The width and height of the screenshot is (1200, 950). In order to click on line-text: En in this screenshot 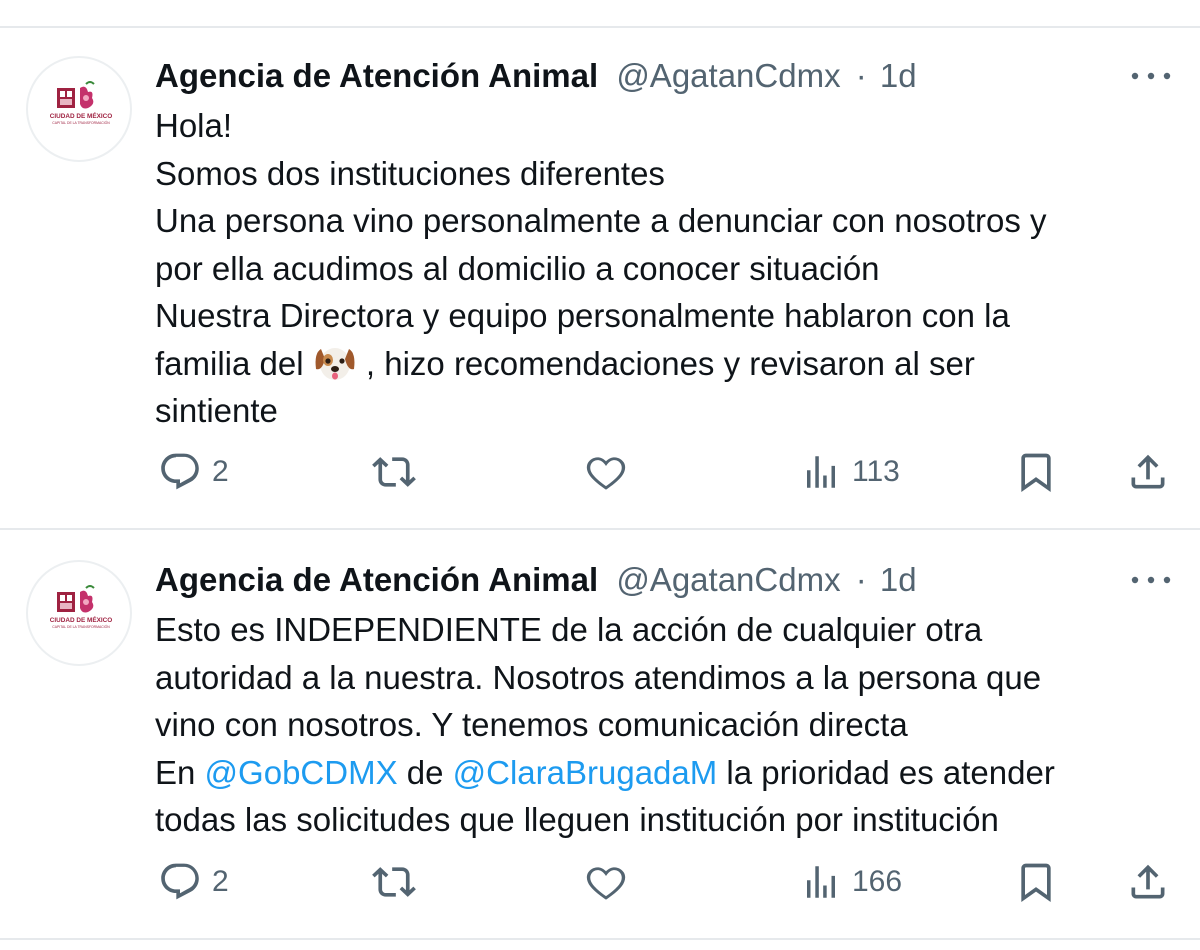, I will do `click(180, 772)`.